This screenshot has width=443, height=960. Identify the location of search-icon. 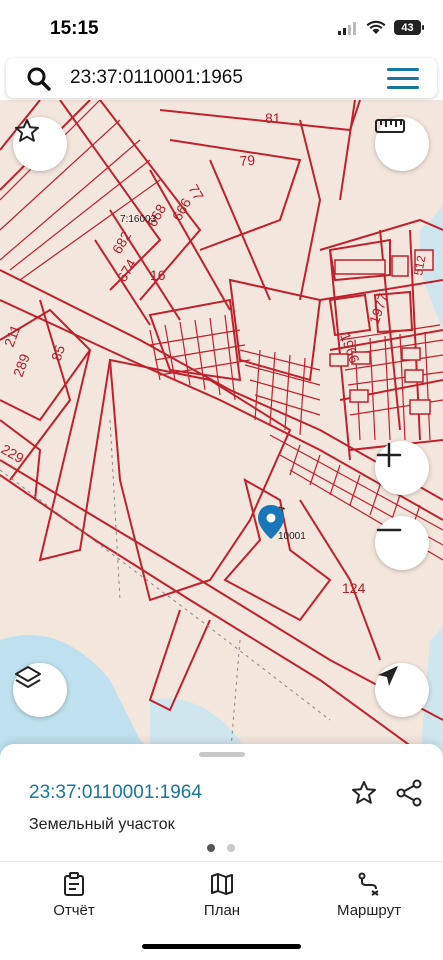
(39, 79).